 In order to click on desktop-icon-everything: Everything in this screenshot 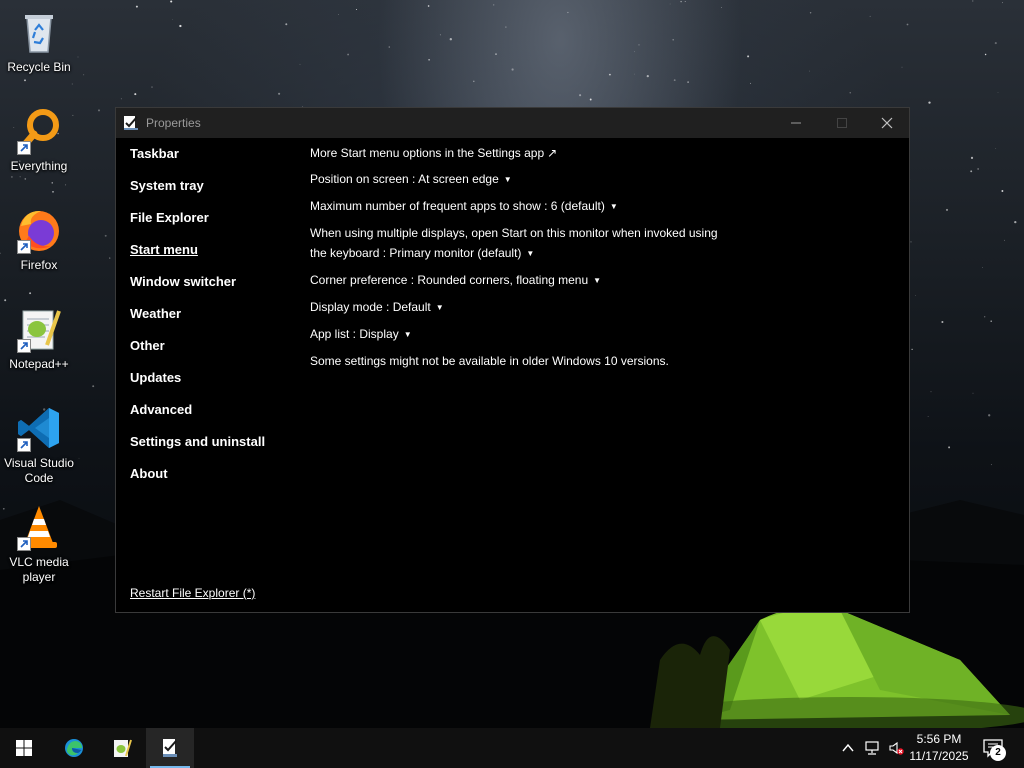, I will do `click(39, 140)`.